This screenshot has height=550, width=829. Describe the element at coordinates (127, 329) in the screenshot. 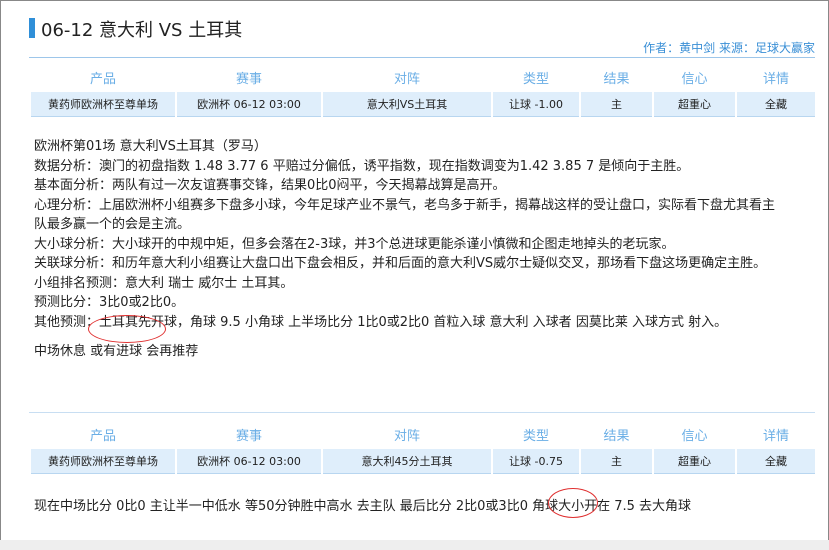

I see `score-highlight-circle` at that location.